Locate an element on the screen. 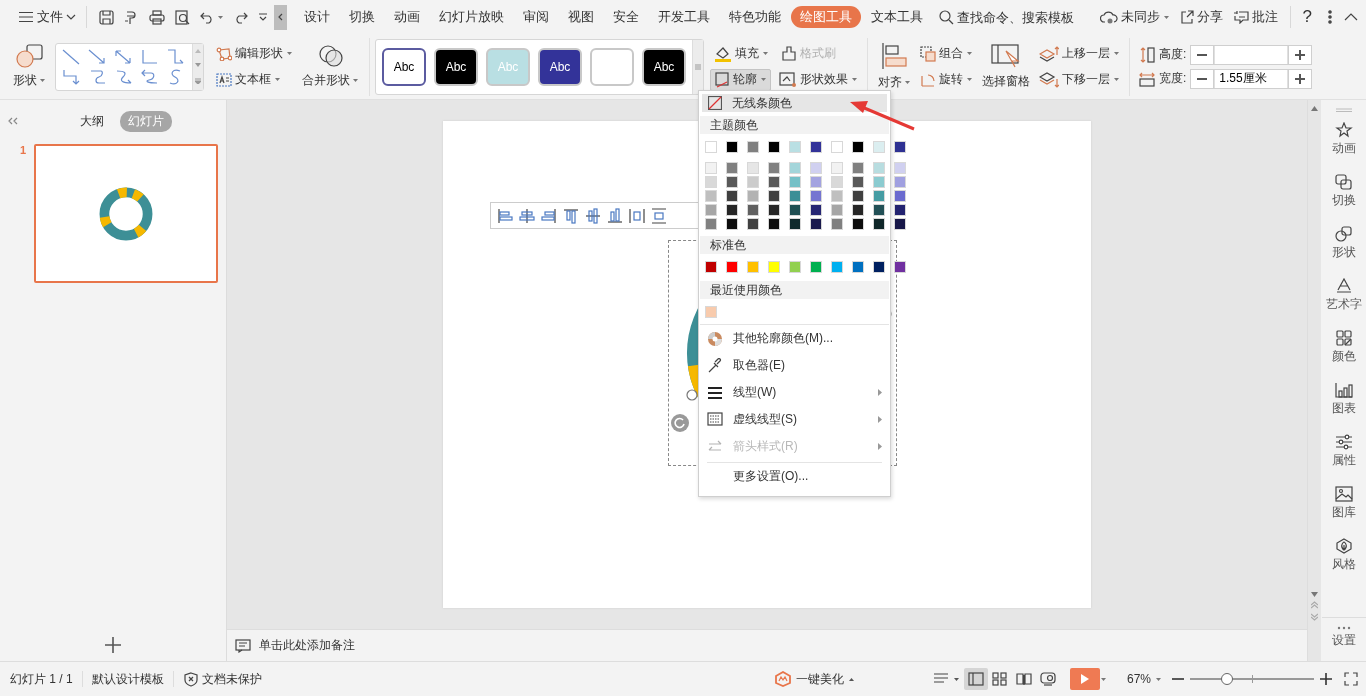 The image size is (1366, 696). fill-button: 填充 is located at coordinates (741, 53).